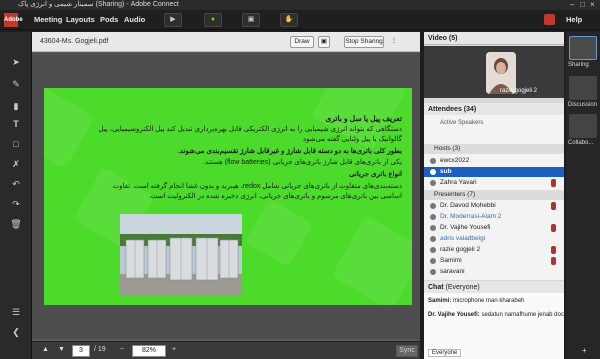 The height and width of the screenshot is (359, 600). Describe the element at coordinates (584, 350) in the screenshot. I see `add-layout-icon: +` at that location.